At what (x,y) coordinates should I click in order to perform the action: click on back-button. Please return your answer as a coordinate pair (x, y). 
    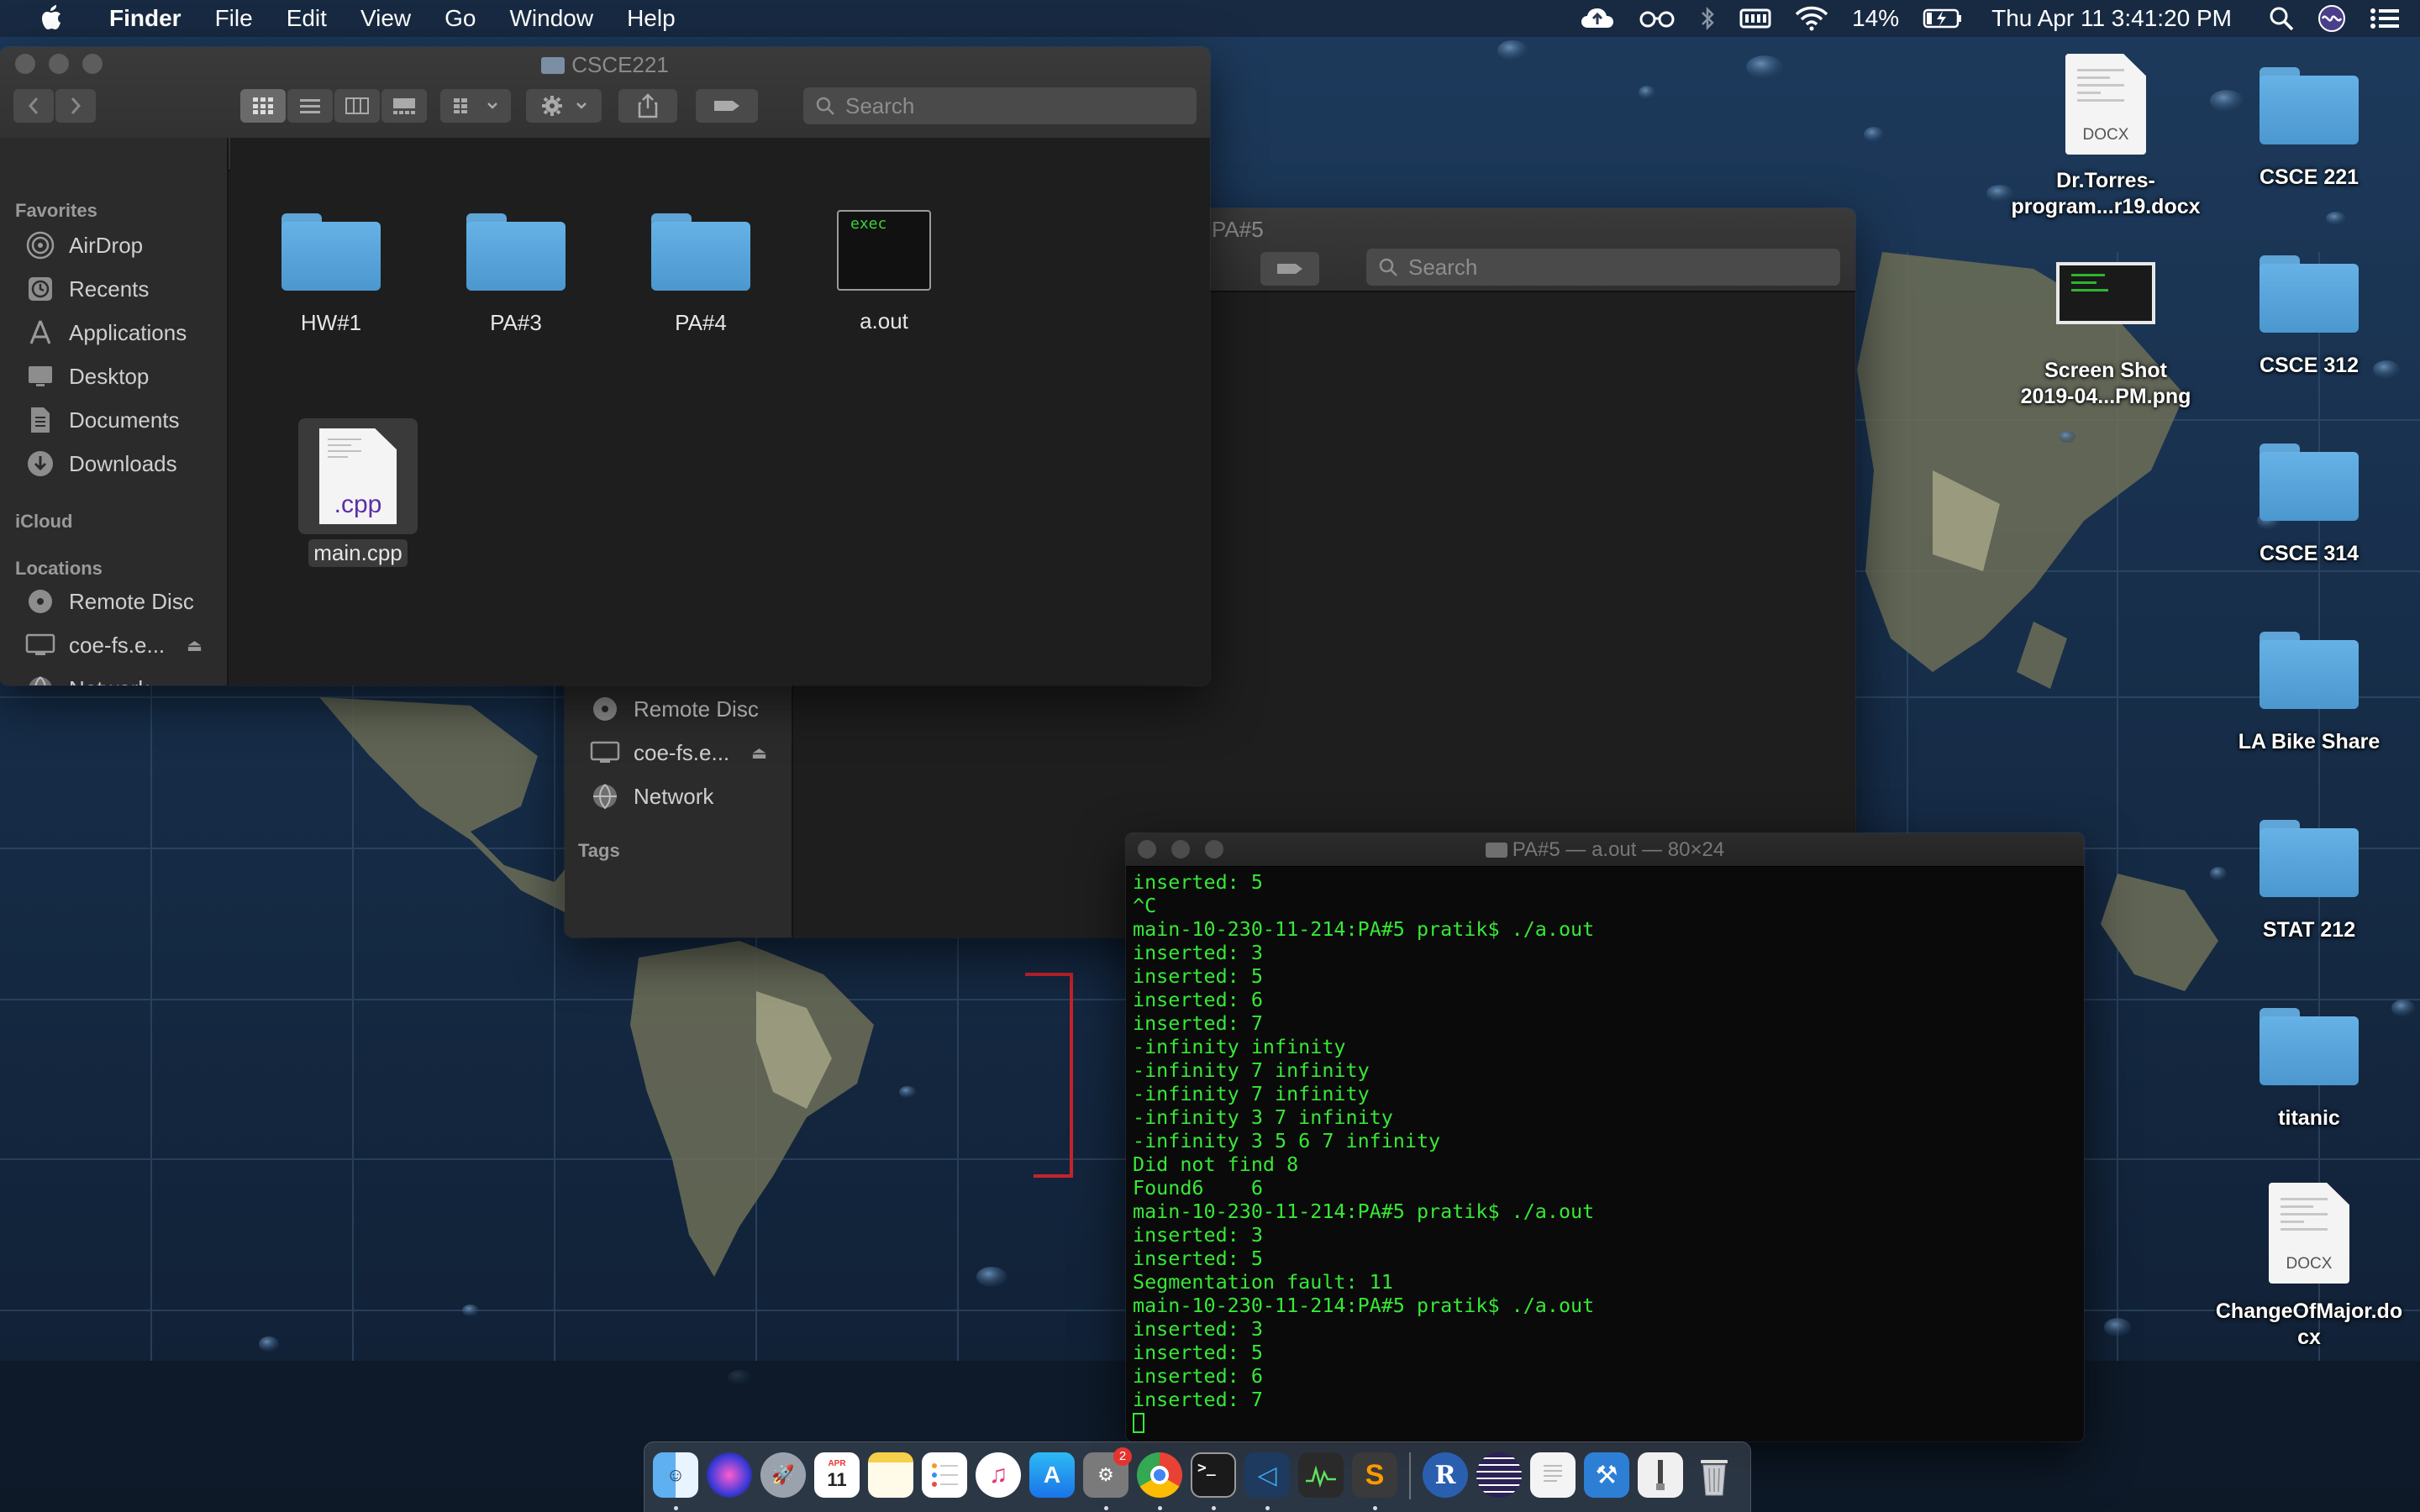
    Looking at the image, I should click on (34, 106).